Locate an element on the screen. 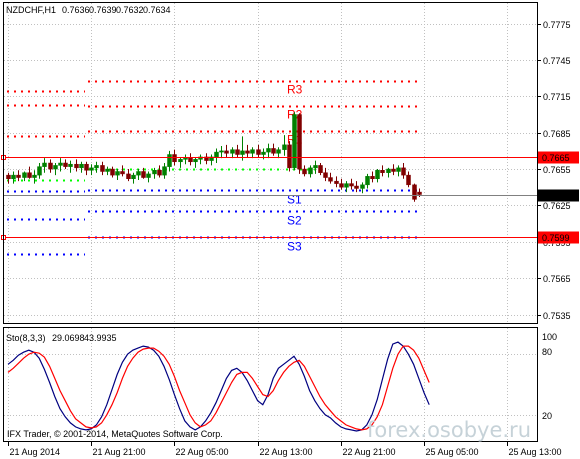 The height and width of the screenshot is (459, 580). price-tick-label-1: 0.7745 is located at coordinates (557, 61).